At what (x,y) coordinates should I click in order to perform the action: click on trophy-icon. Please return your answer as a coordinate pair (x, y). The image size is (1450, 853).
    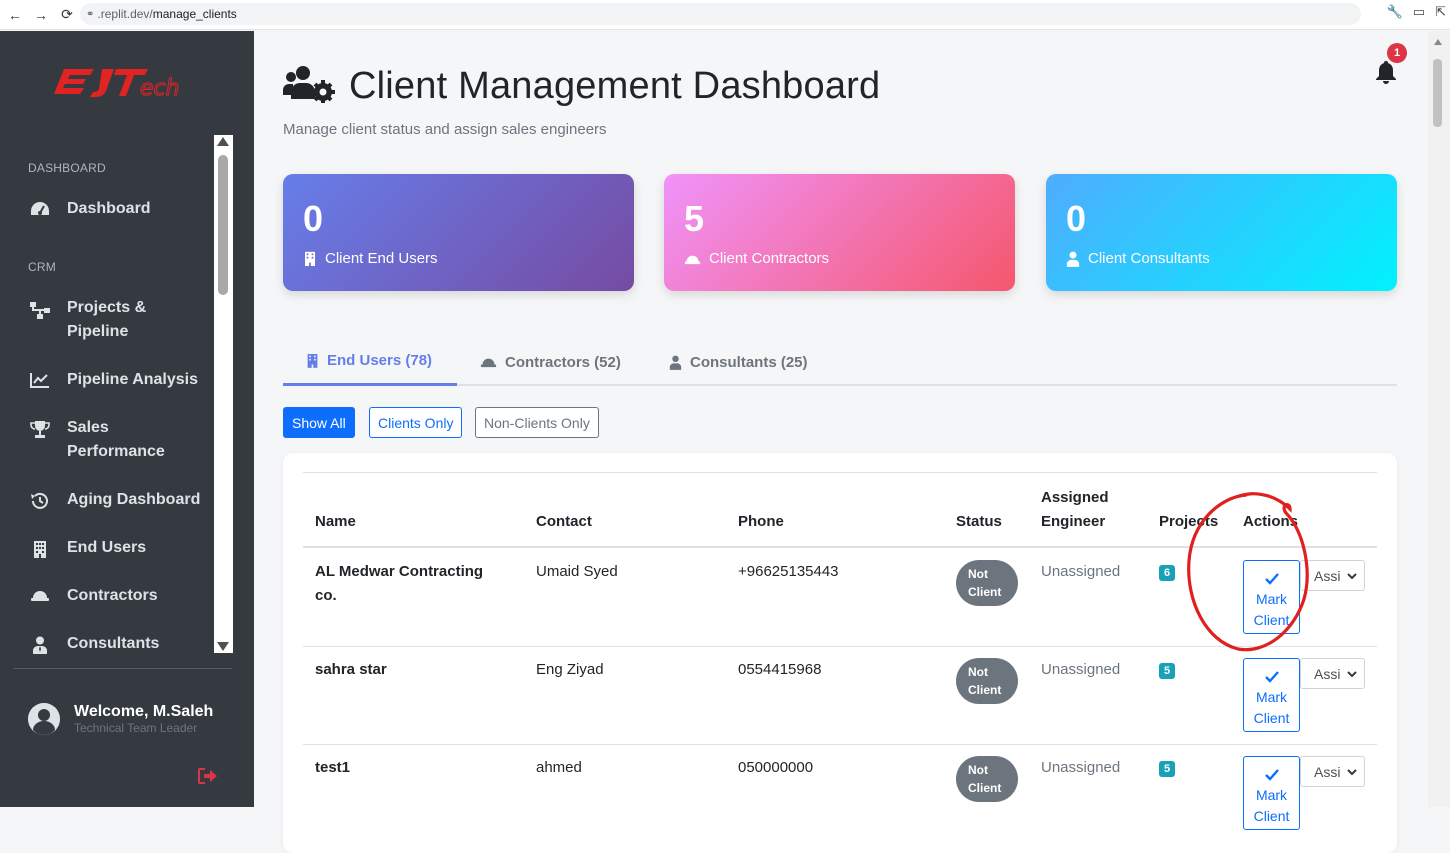
    Looking at the image, I should click on (40, 427).